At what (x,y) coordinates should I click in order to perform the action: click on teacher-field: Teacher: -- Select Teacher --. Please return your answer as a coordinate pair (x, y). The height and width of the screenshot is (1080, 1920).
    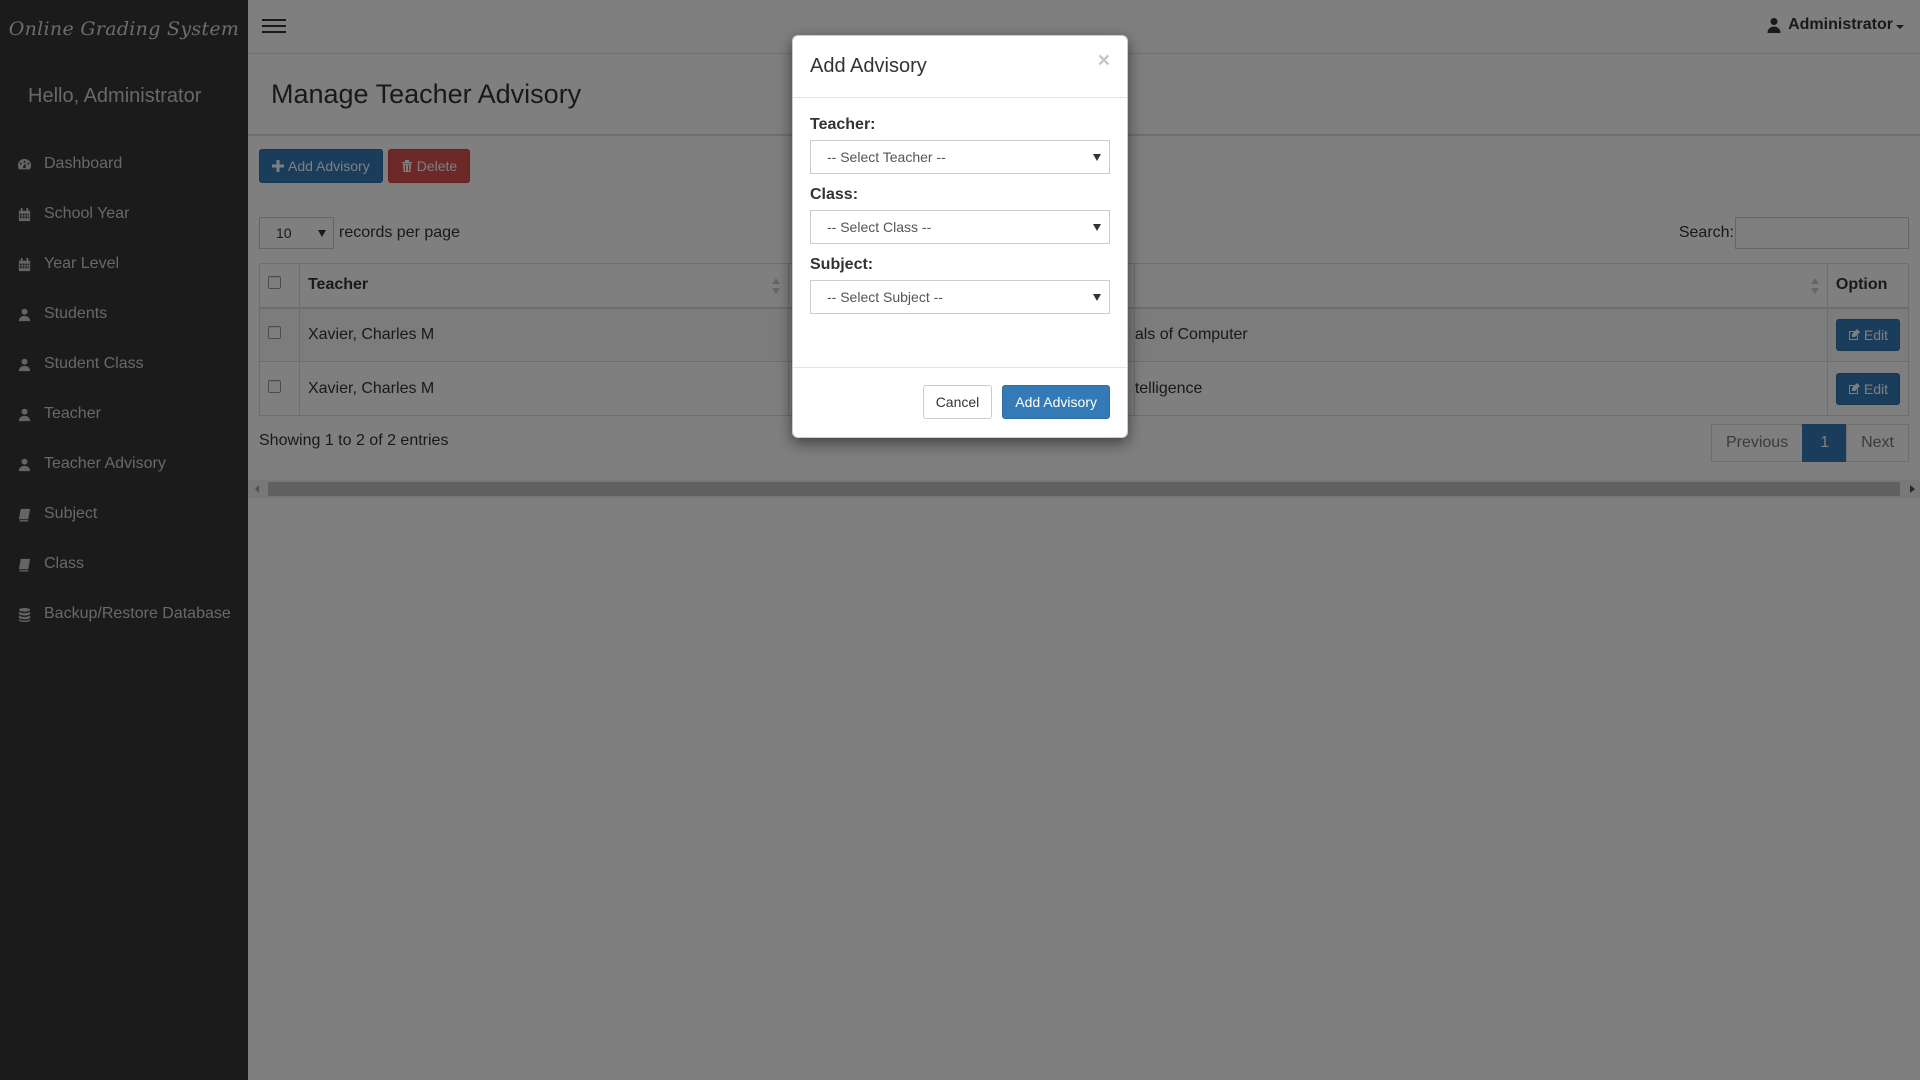
    Looking at the image, I should click on (960, 145).